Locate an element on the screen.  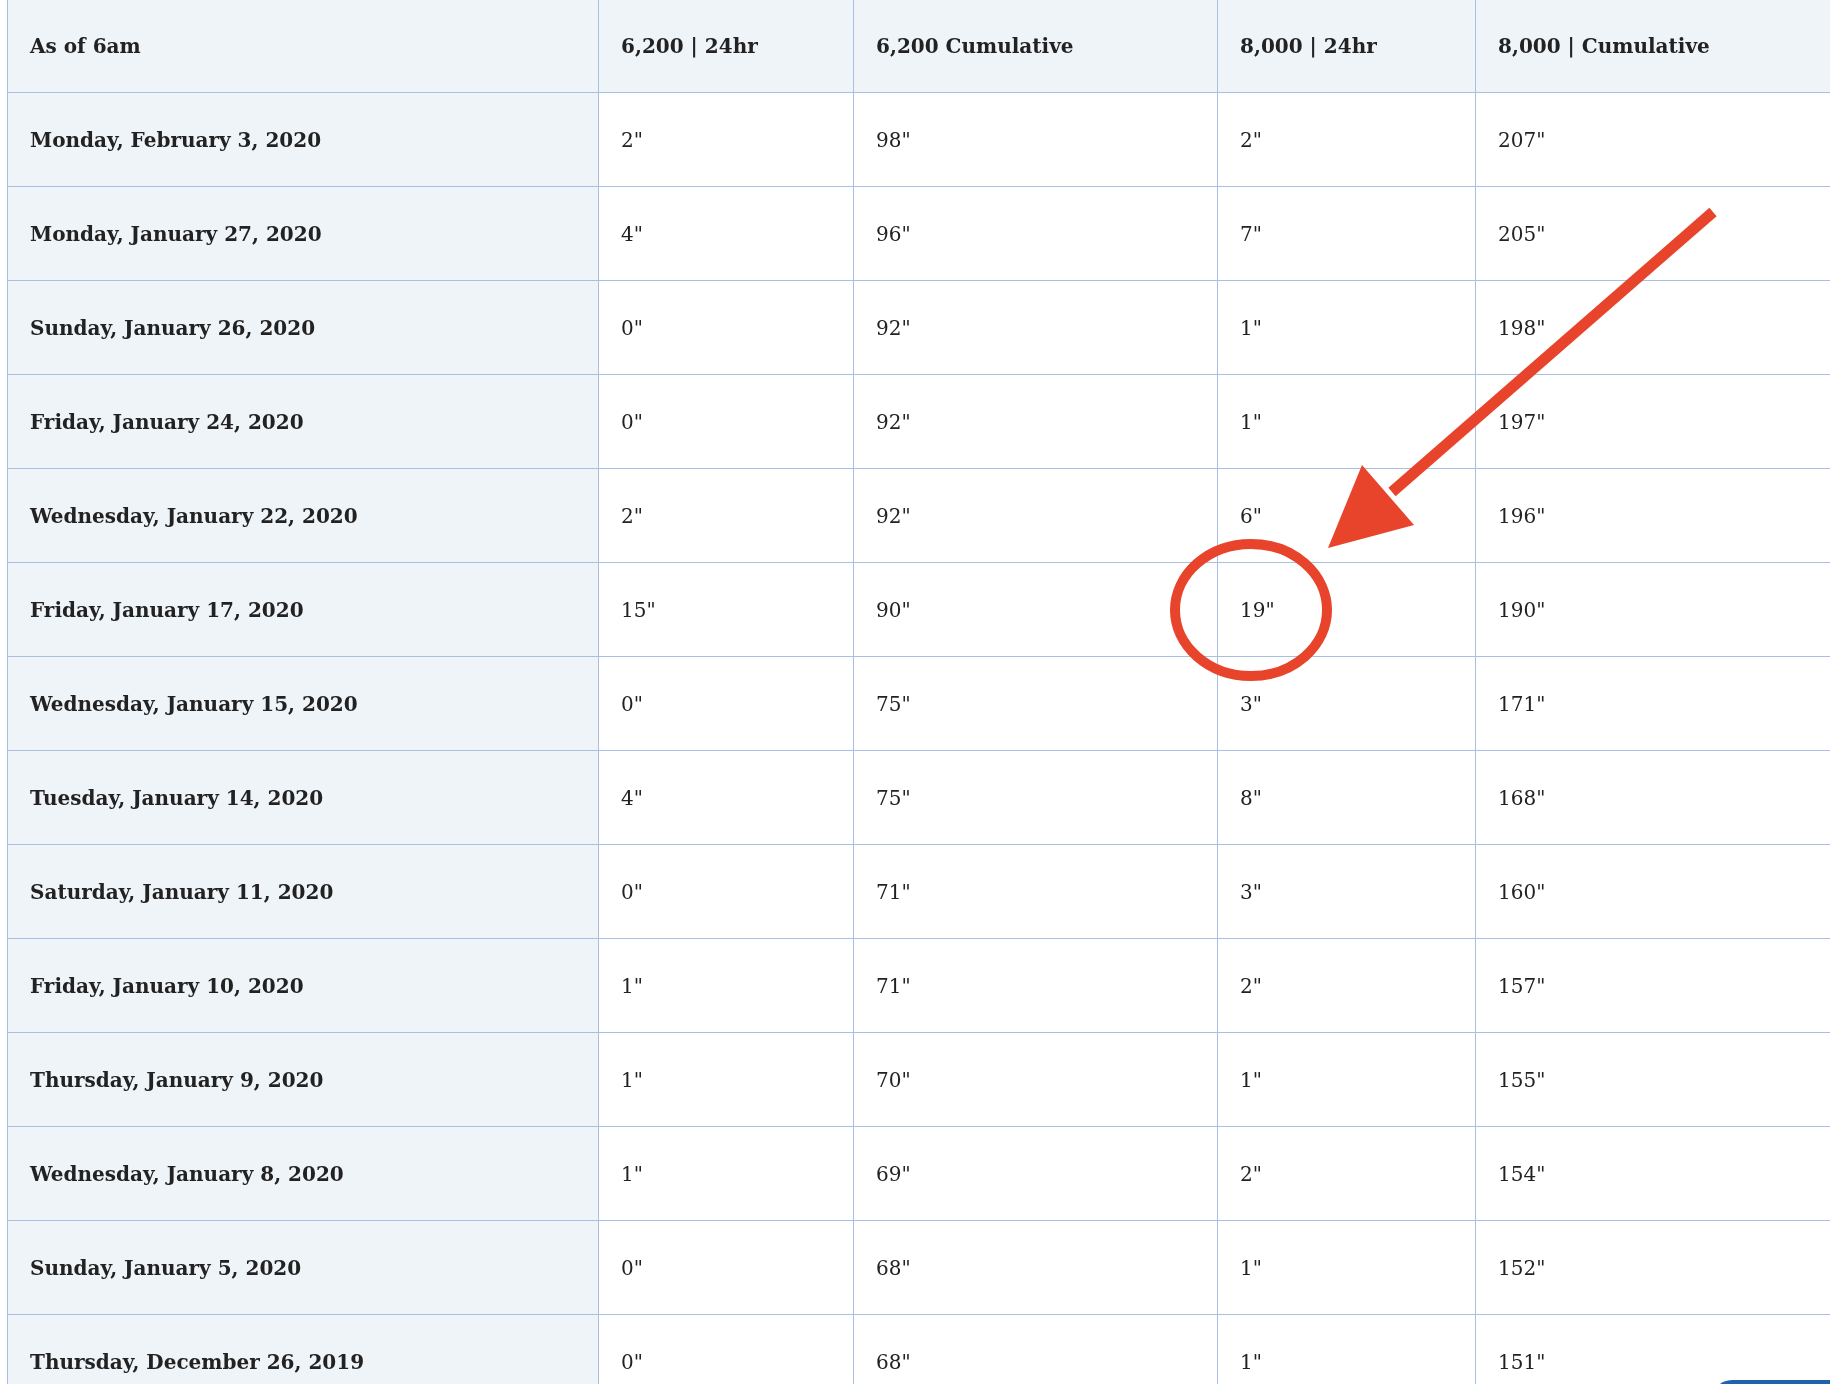
date-cell: Thursday, December 26, 2019 is located at coordinates (303, 1349).